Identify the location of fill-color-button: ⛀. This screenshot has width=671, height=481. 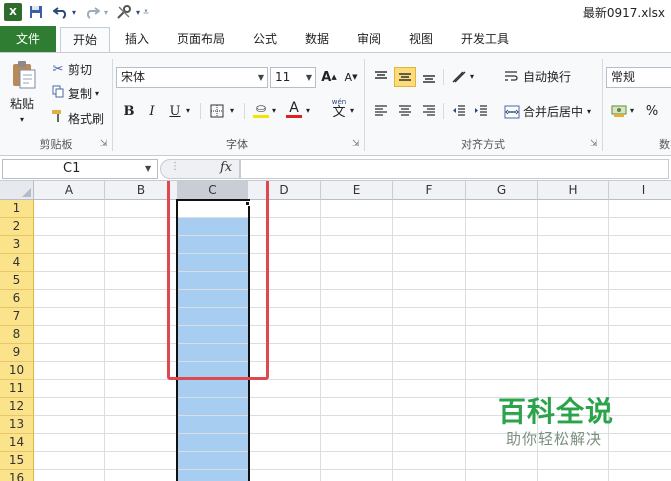
(261, 109).